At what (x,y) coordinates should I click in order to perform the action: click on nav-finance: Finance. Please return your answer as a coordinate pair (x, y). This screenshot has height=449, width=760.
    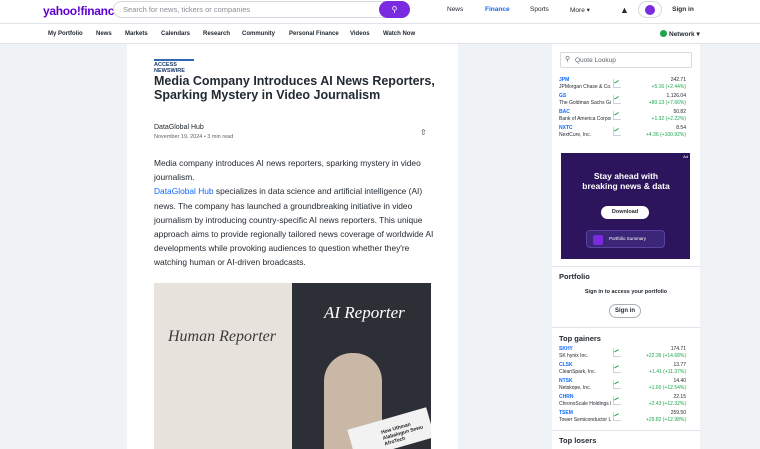
    Looking at the image, I should click on (497, 9).